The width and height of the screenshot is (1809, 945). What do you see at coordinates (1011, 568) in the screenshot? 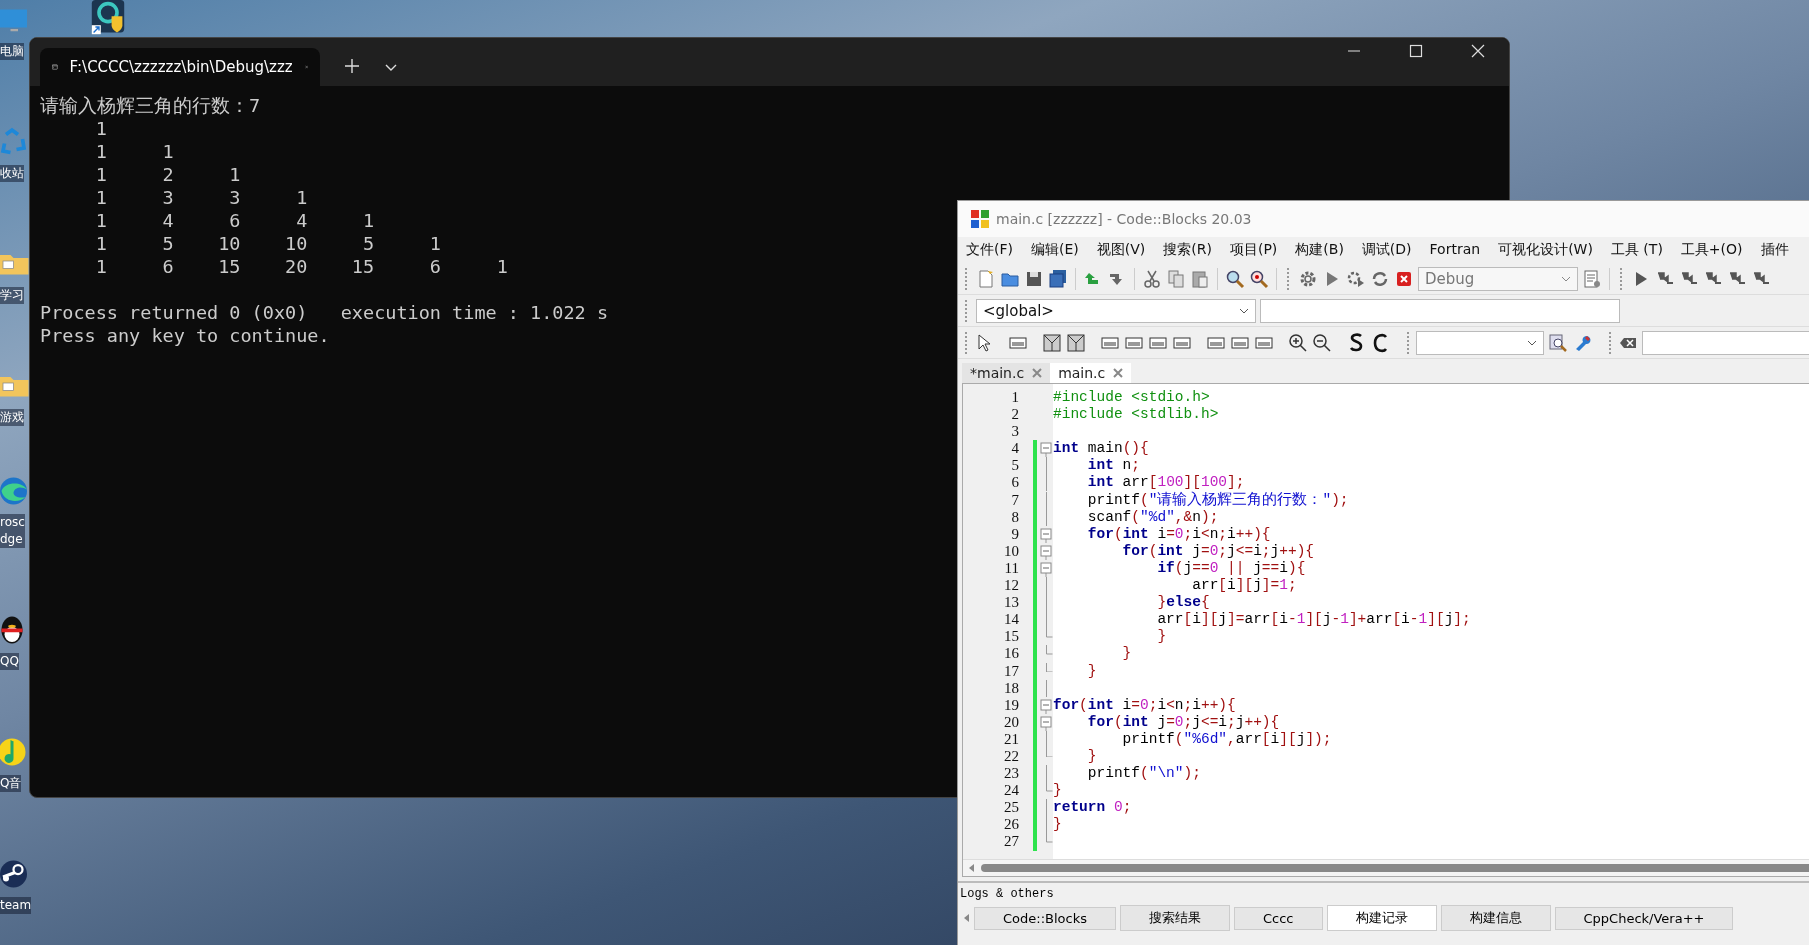
I see `line-number: 11` at bounding box center [1011, 568].